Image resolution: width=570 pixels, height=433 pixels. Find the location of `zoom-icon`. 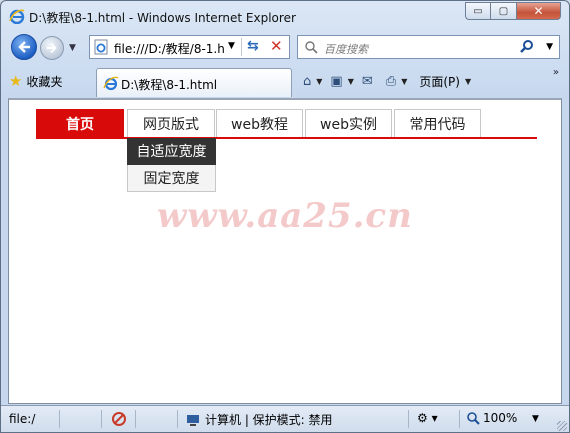

zoom-icon is located at coordinates (473, 418).